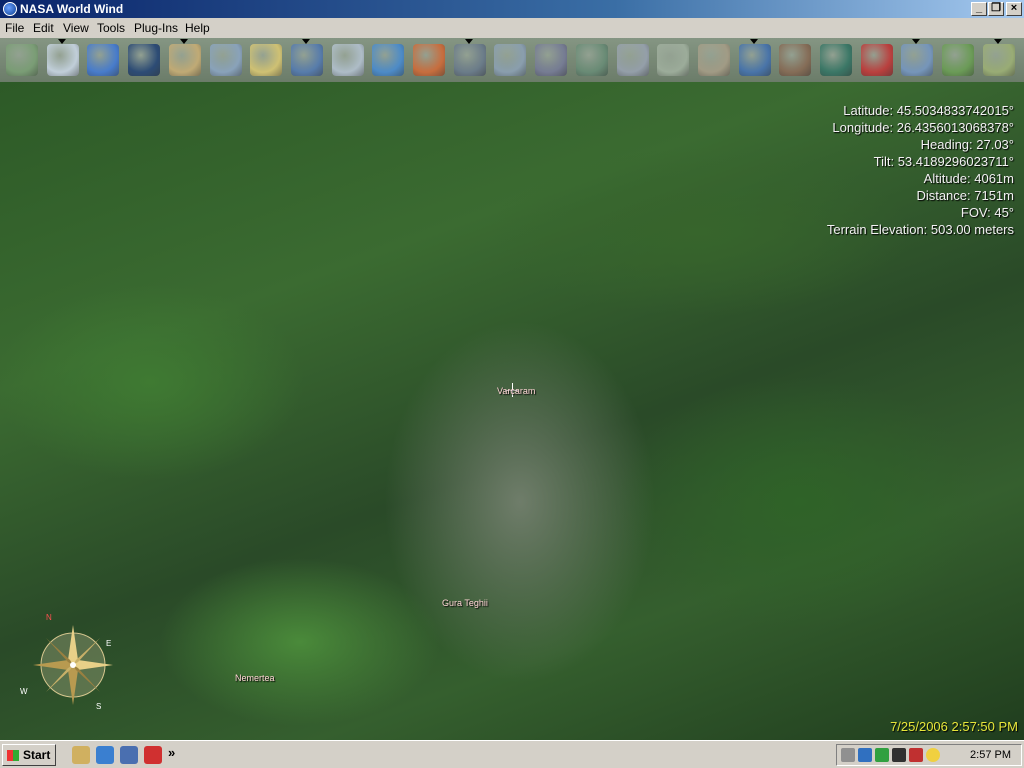  What do you see at coordinates (958, 60) in the screenshot?
I see `us-map-icon` at bounding box center [958, 60].